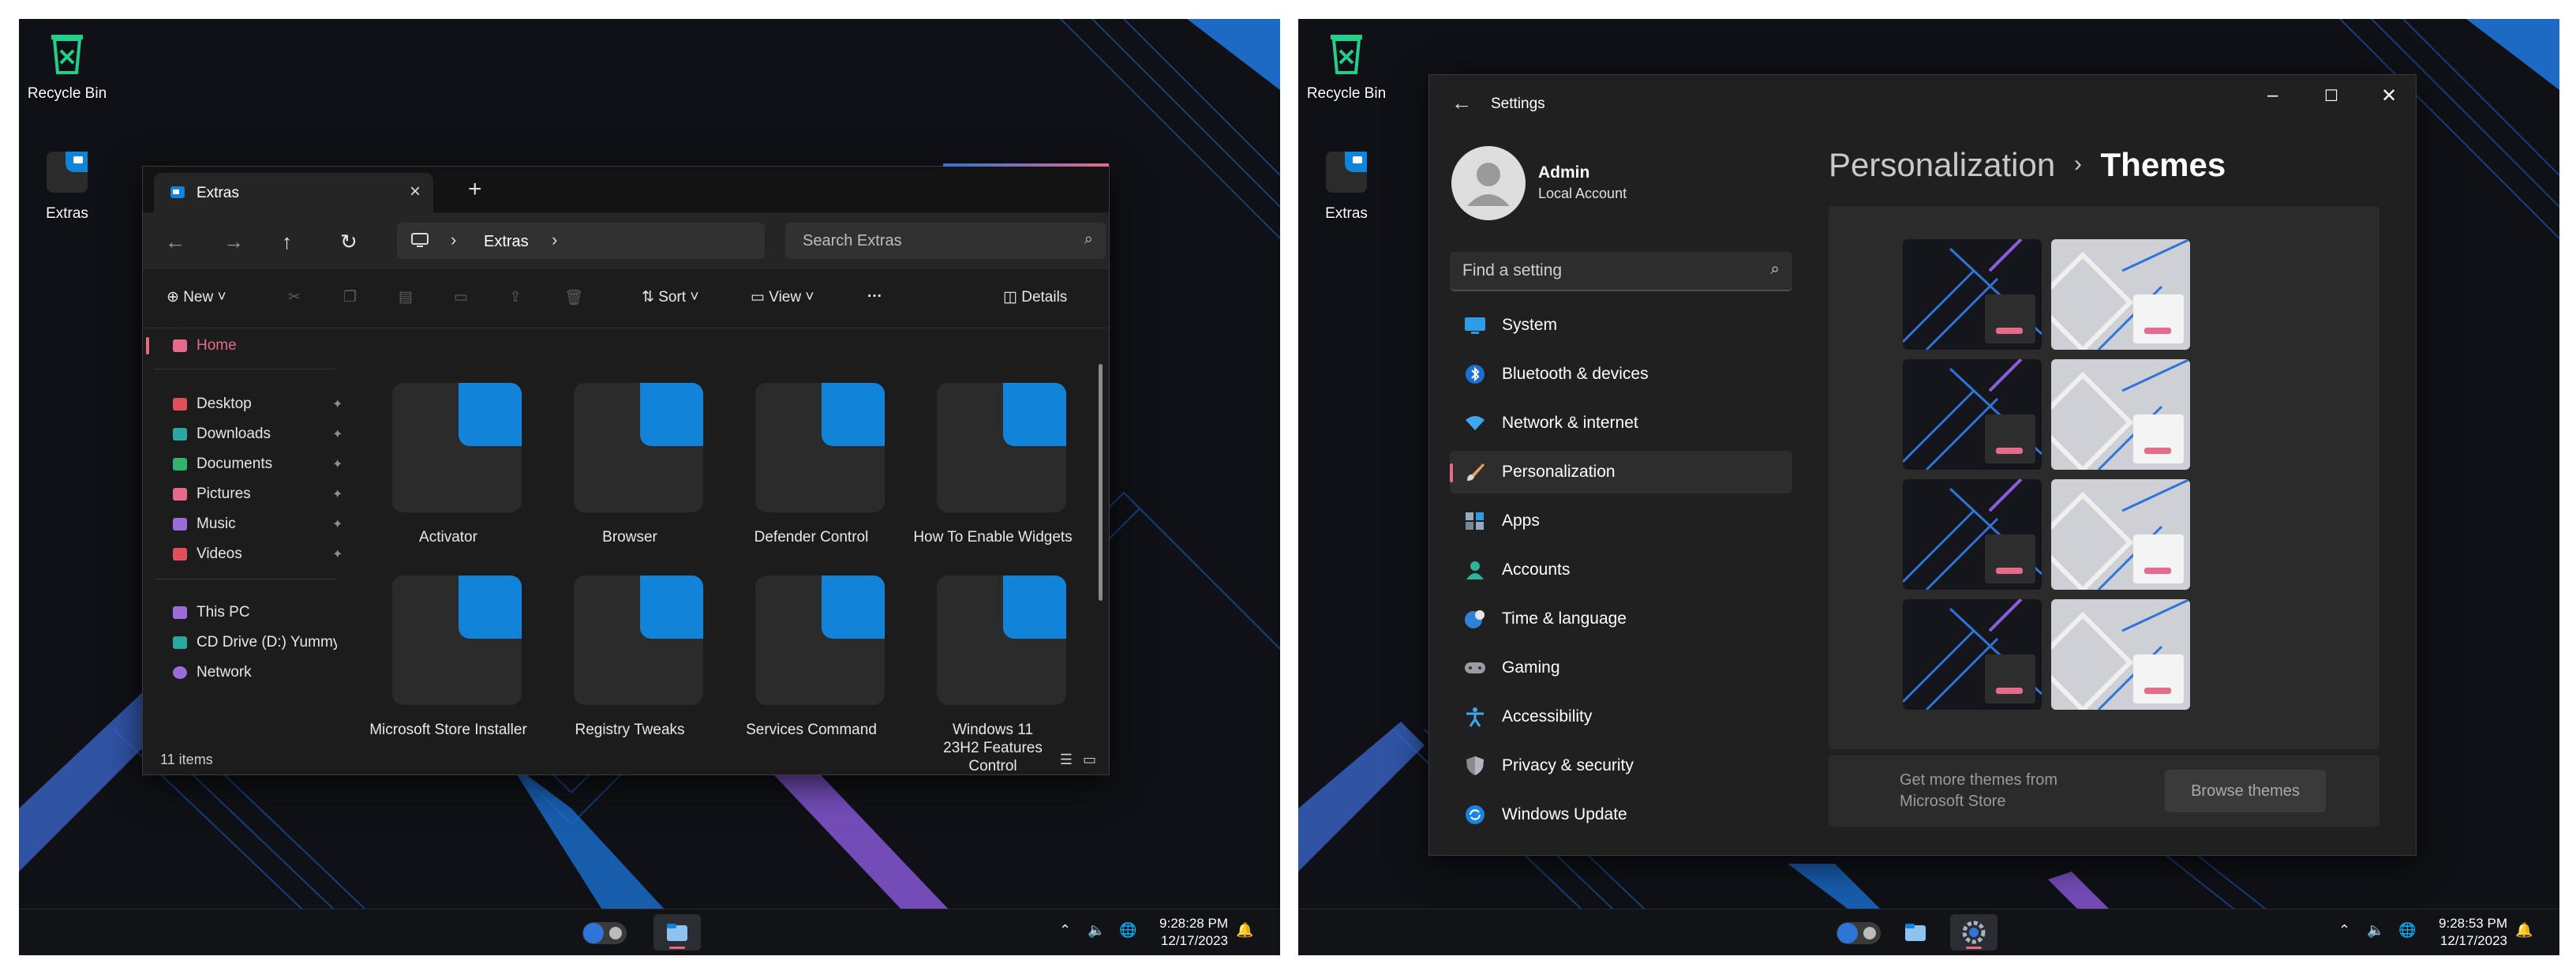 The width and height of the screenshot is (2576, 975). What do you see at coordinates (2389, 95) in the screenshot?
I see `close-icon: ✕` at bounding box center [2389, 95].